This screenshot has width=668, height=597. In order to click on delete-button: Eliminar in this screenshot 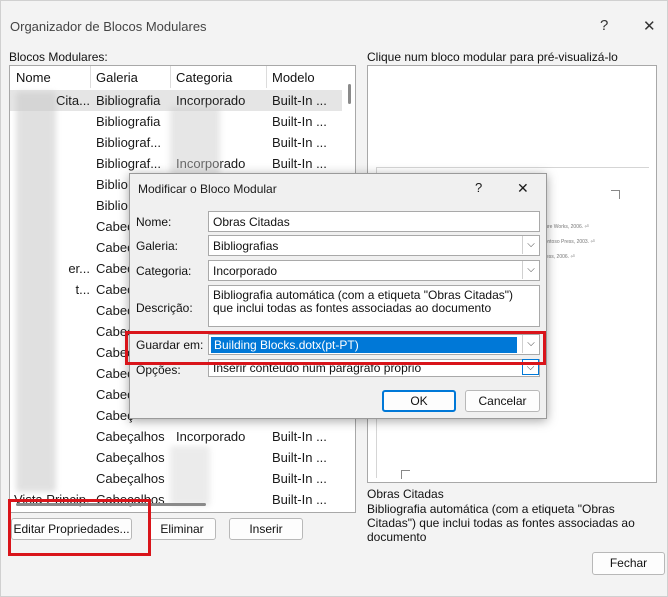, I will do `click(182, 529)`.